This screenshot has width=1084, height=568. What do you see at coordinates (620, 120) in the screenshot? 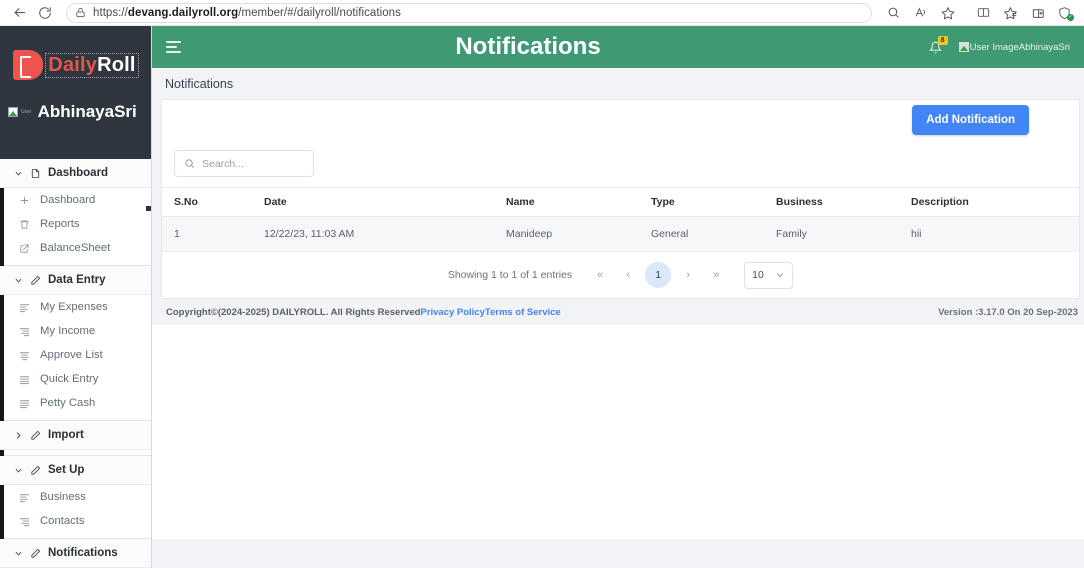
I see `card-toolbar: Add Notification` at bounding box center [620, 120].